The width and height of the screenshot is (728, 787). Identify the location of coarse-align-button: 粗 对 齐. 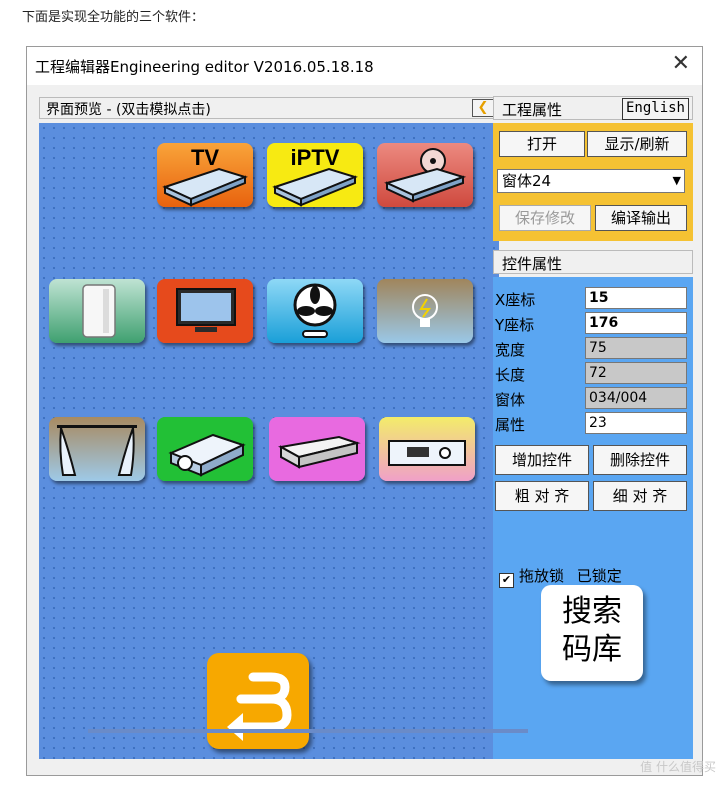
(542, 496).